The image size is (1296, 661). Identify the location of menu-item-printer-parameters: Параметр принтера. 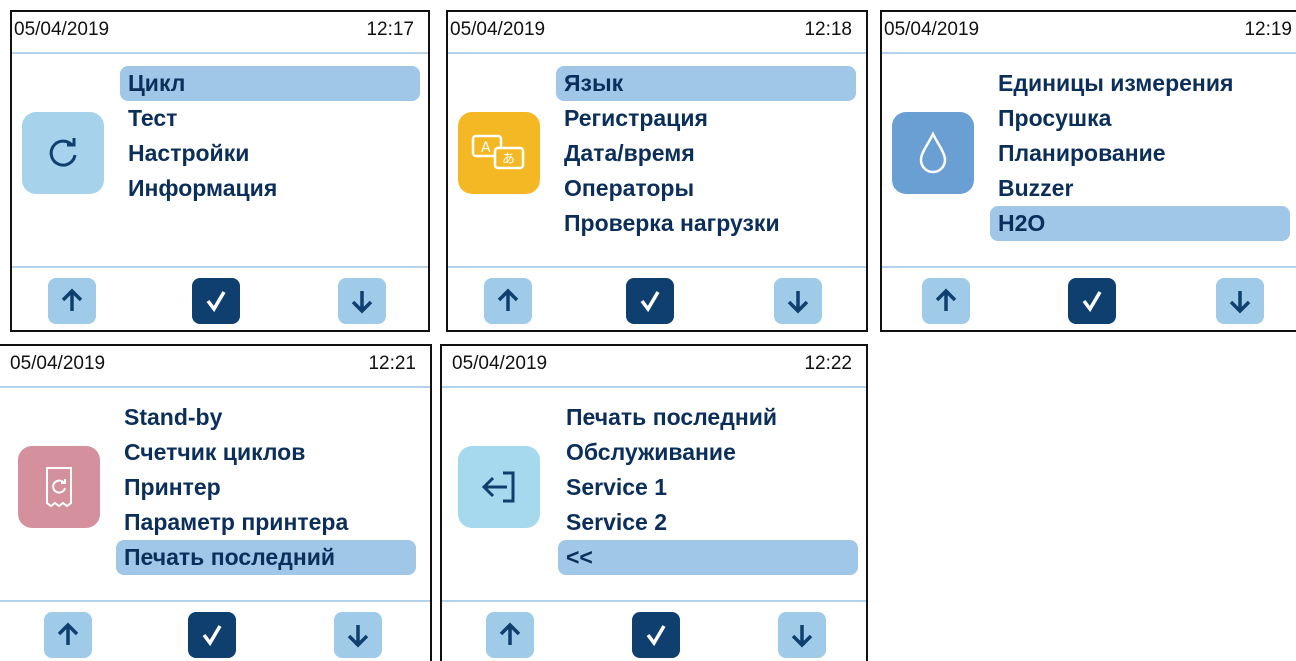
(266, 522).